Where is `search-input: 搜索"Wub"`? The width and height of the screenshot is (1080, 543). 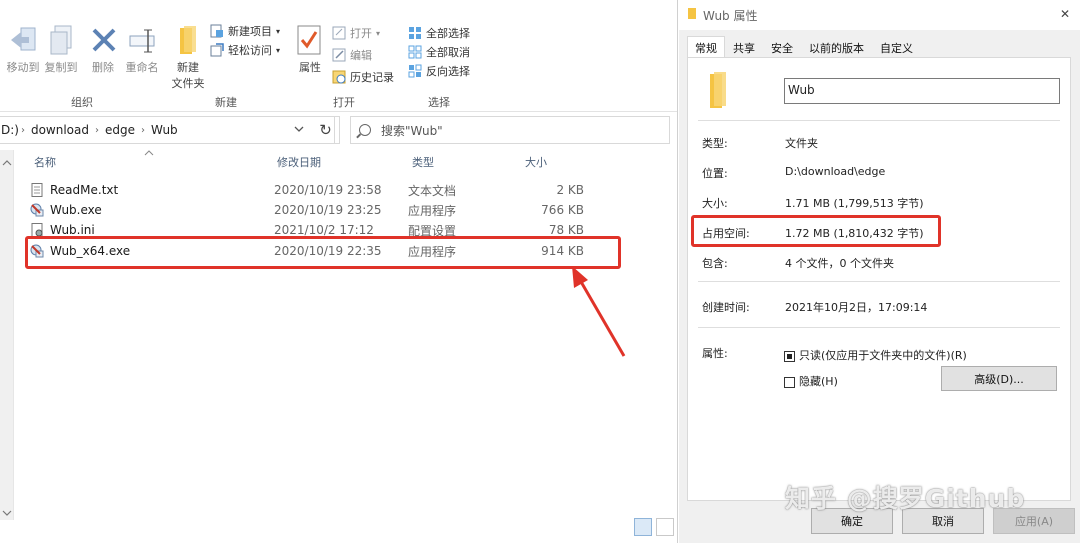 search-input: 搜索"Wub" is located at coordinates (510, 130).